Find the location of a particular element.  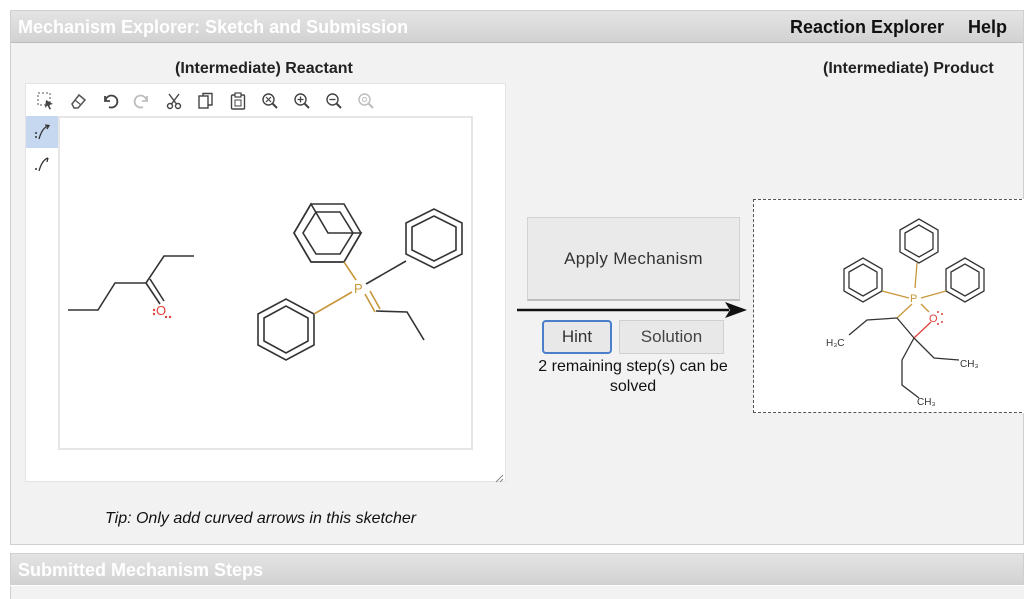

solution-button: Solution is located at coordinates (671, 337).